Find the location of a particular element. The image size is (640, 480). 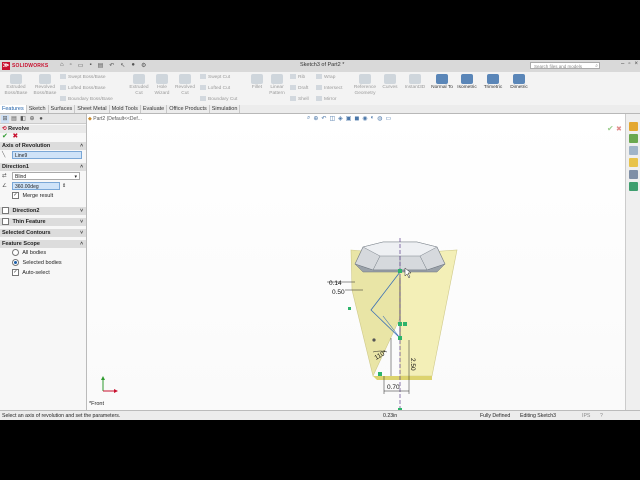

dimetric-button: Dimetric is located at coordinates (519, 82).